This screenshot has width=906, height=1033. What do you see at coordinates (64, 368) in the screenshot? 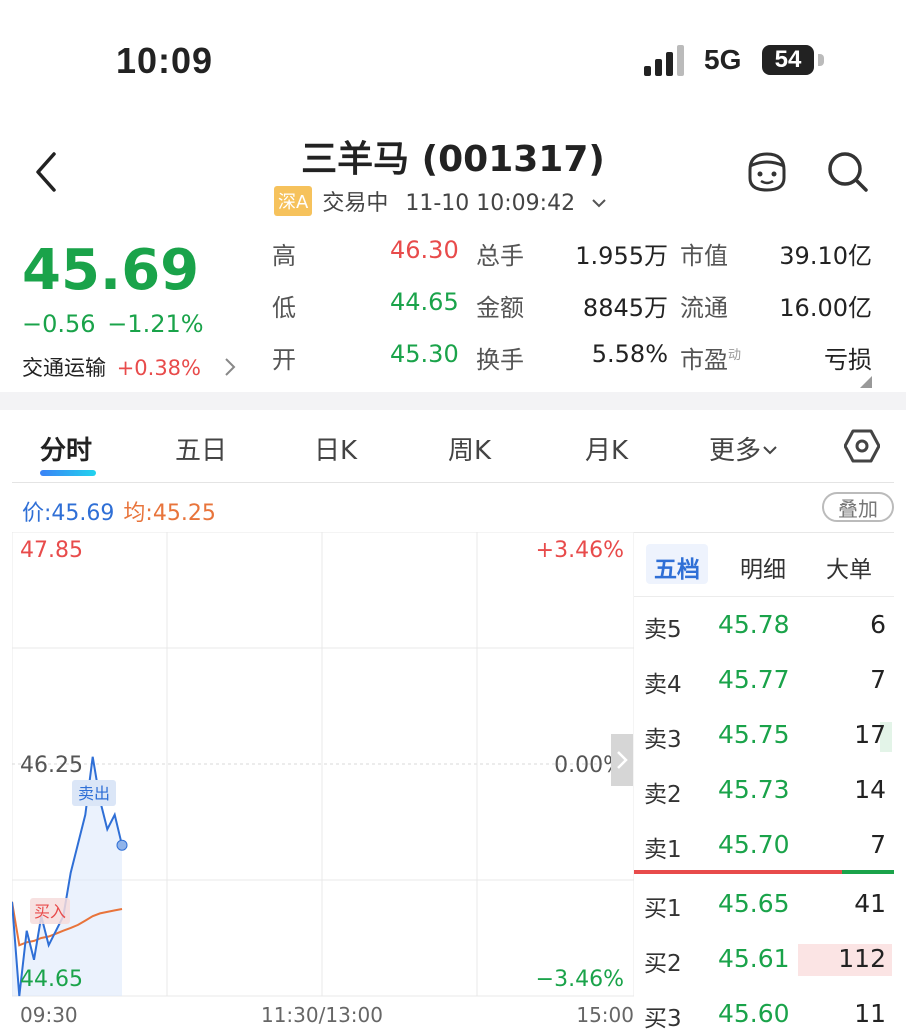
I see `sector-name: 交通运输` at bounding box center [64, 368].